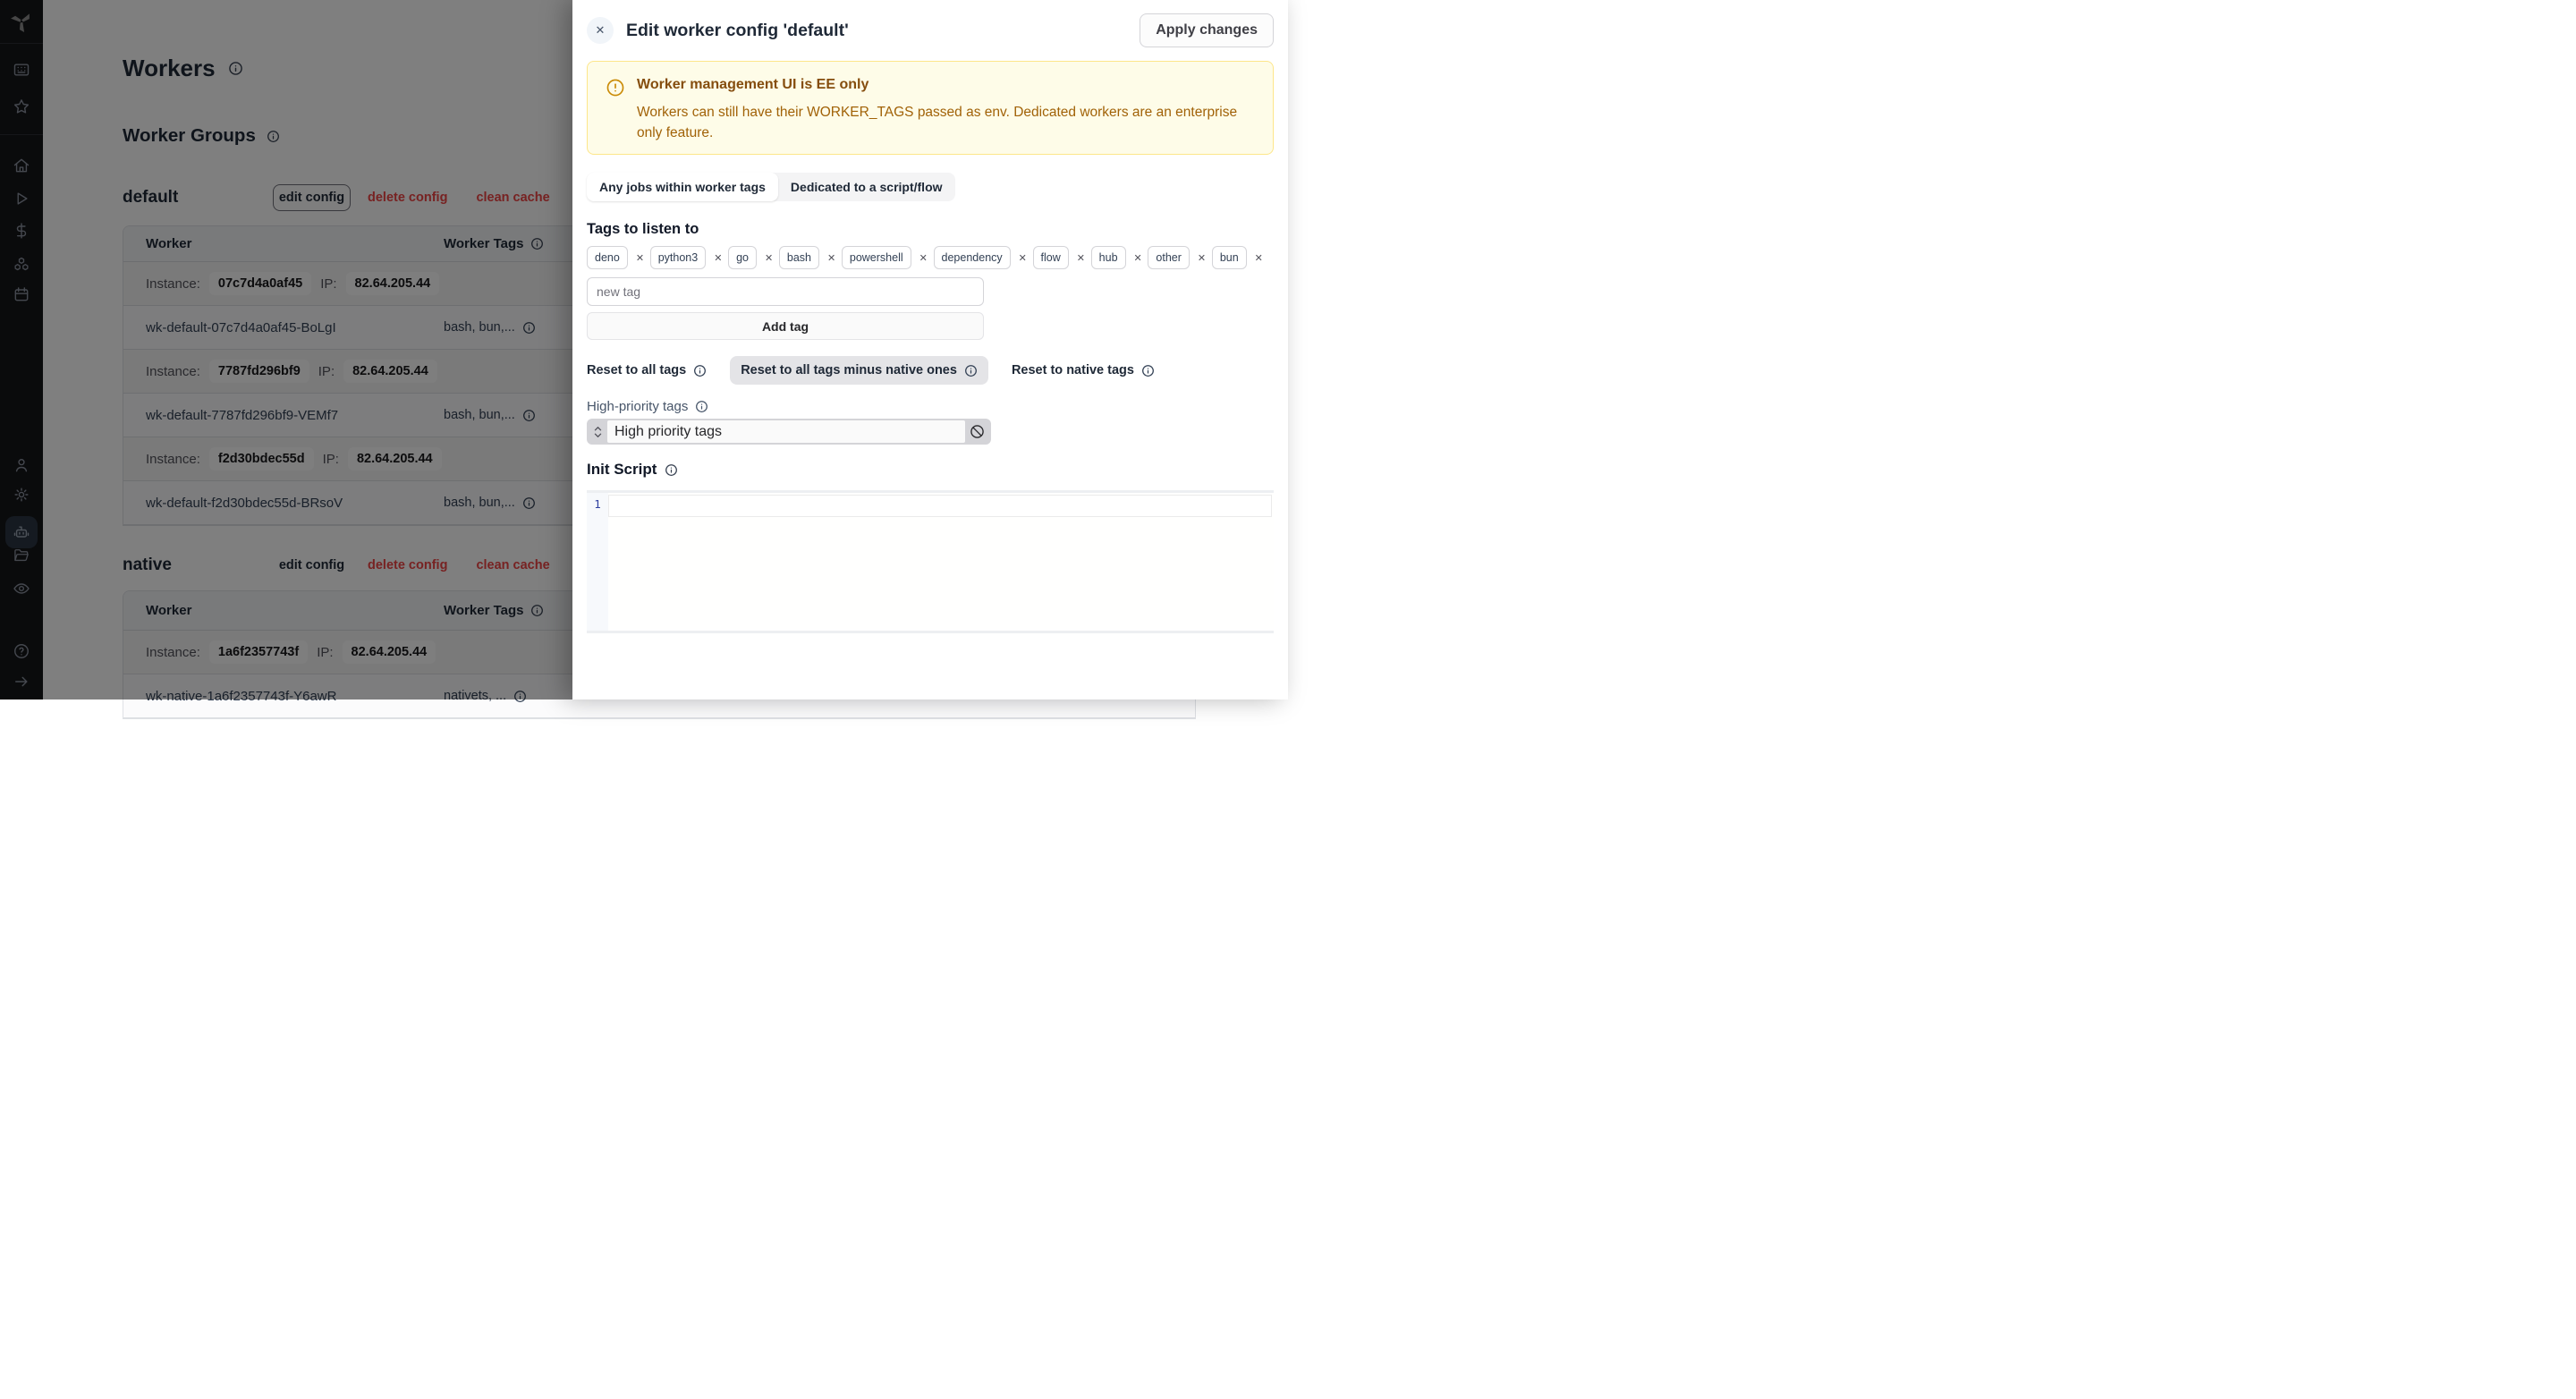 This screenshot has height=1399, width=2576. What do you see at coordinates (682, 187) in the screenshot?
I see `tab-any-jobs: Any jobs within worker tags` at bounding box center [682, 187].